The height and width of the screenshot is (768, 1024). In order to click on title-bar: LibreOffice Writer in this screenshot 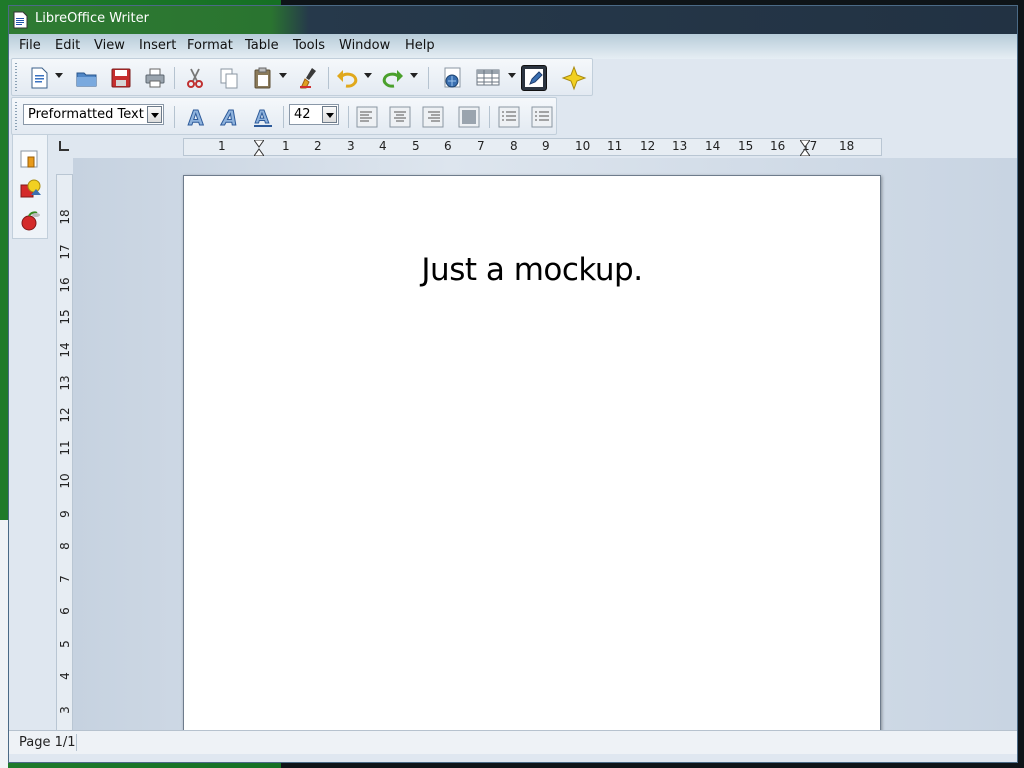, I will do `click(513, 20)`.